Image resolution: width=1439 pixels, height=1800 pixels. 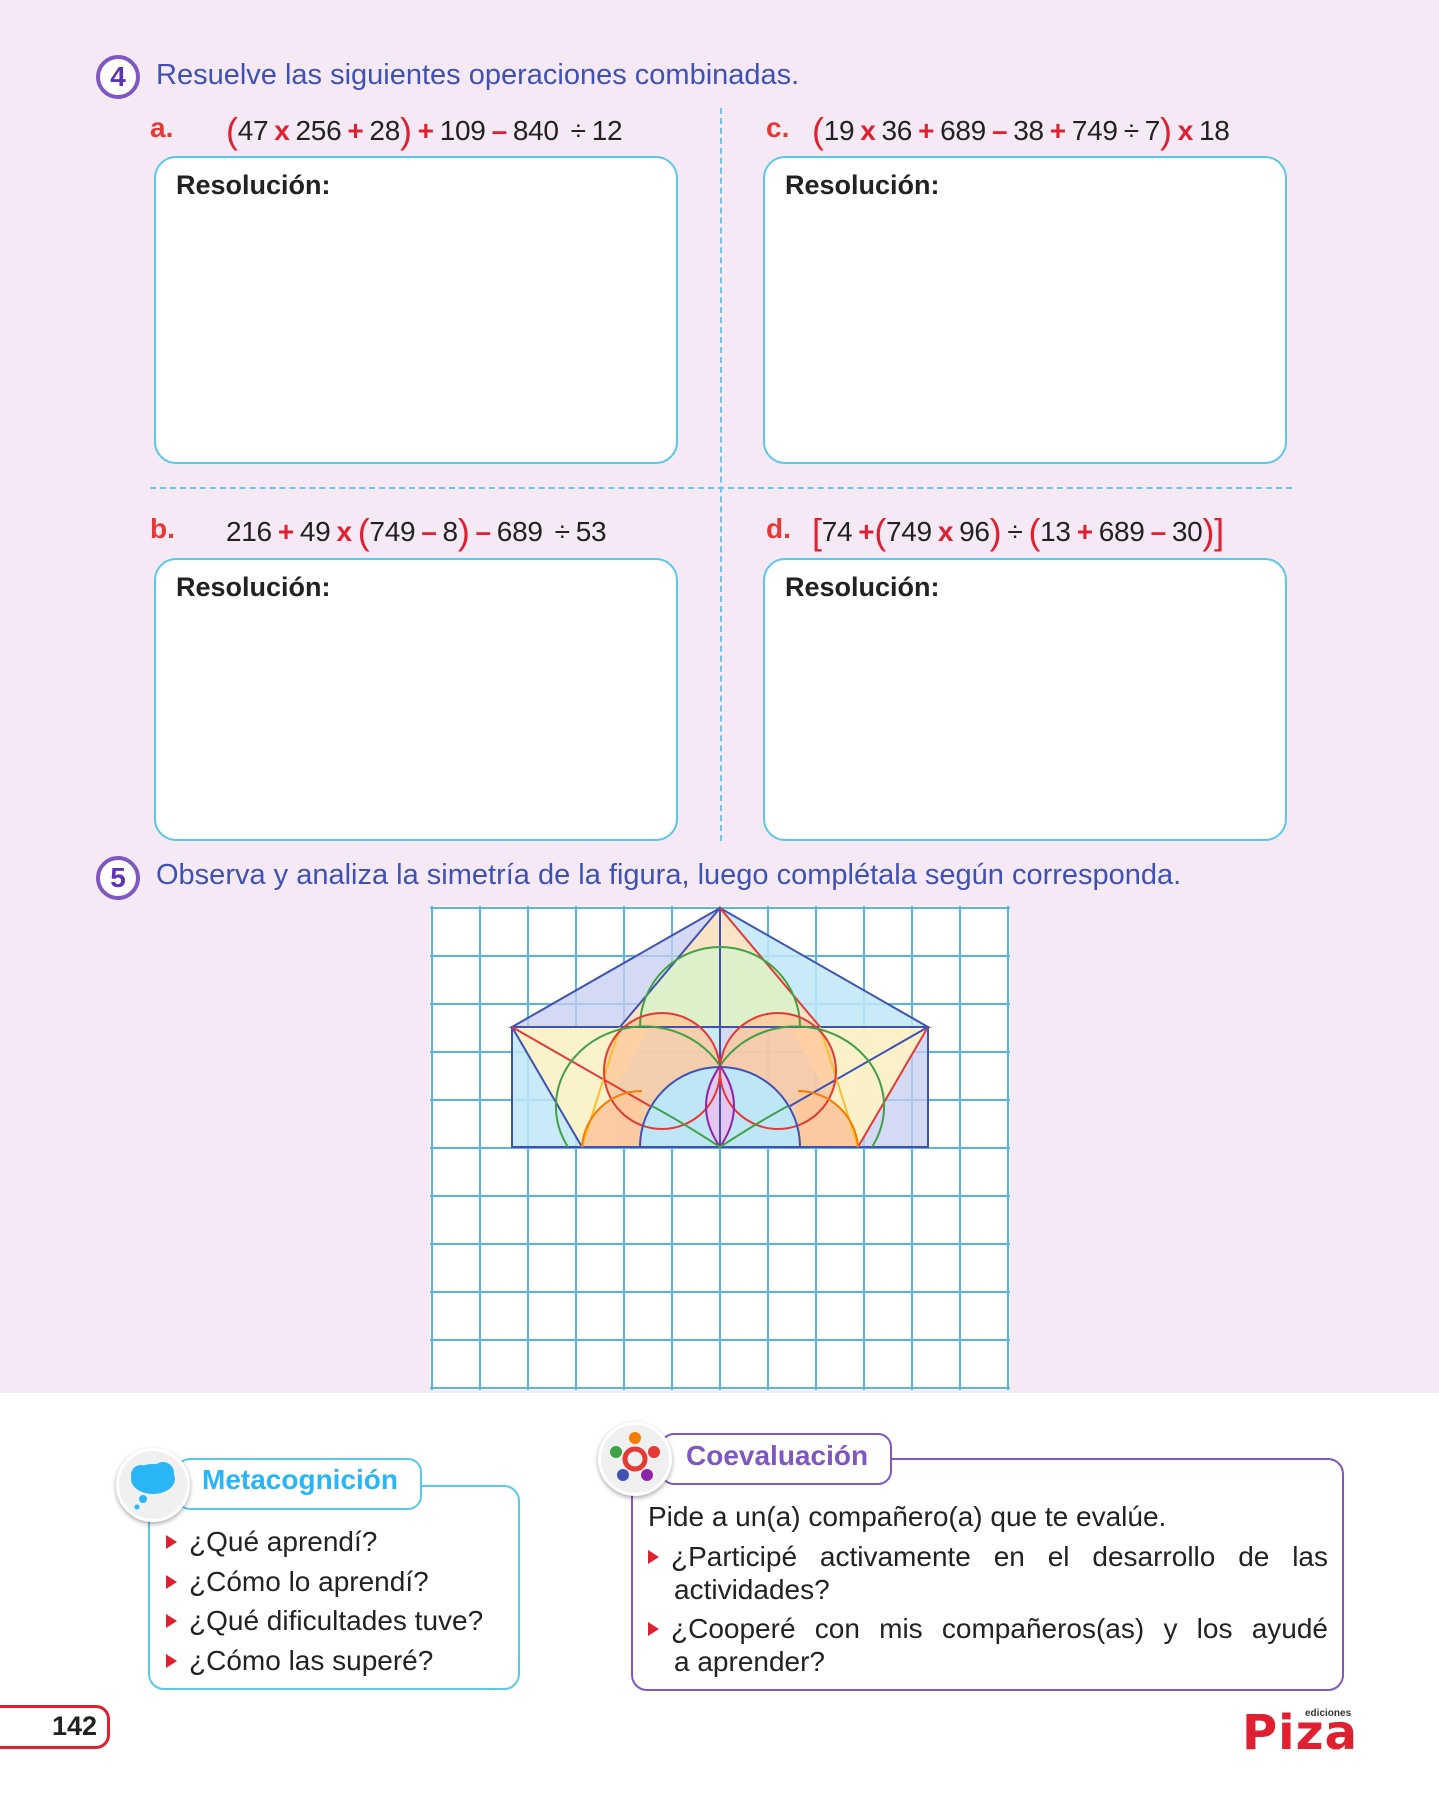 What do you see at coordinates (118, 77) in the screenshot?
I see `exercise-4-number: 4` at bounding box center [118, 77].